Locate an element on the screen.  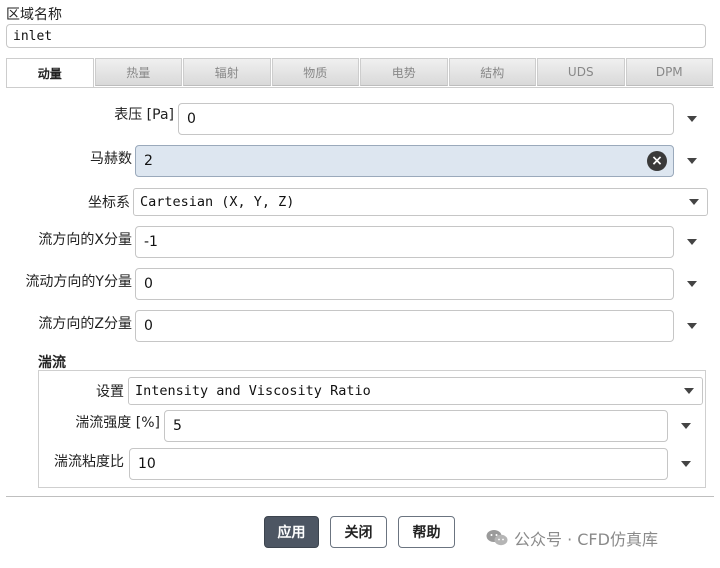
coord-system-label: 坐标系 is located at coordinates (109, 203).